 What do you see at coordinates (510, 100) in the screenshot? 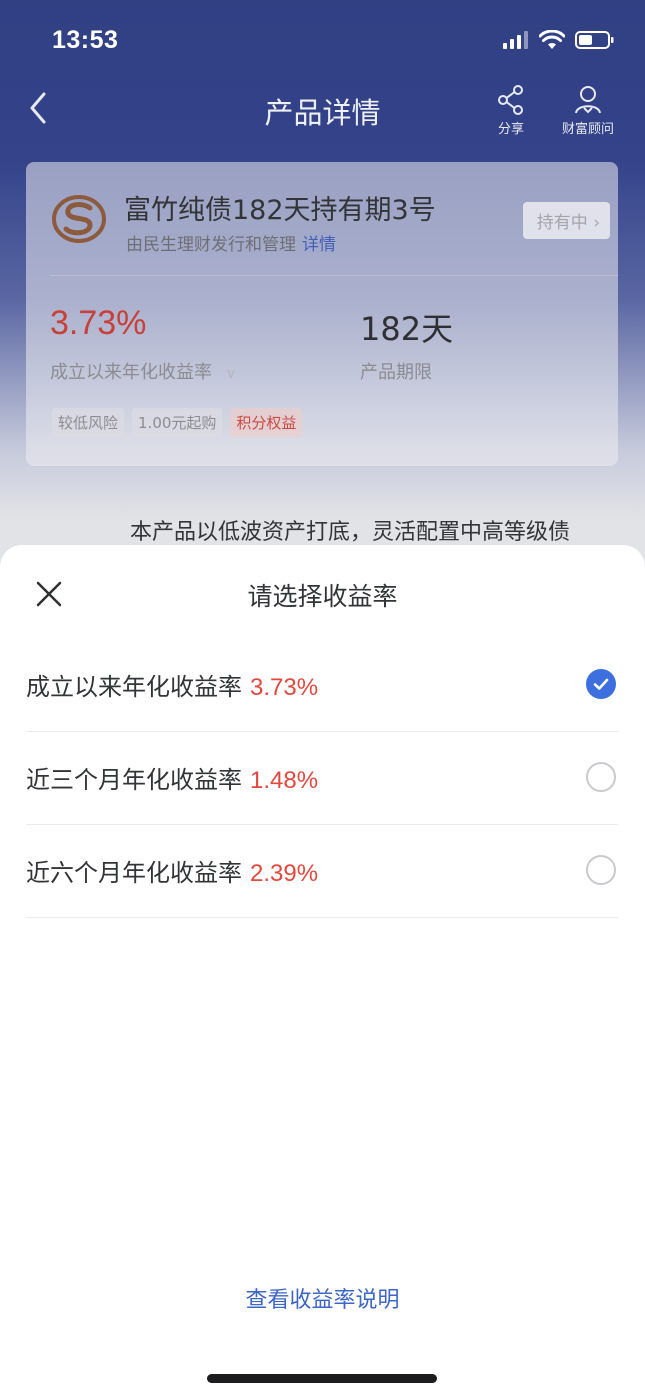
I see `share-icon` at bounding box center [510, 100].